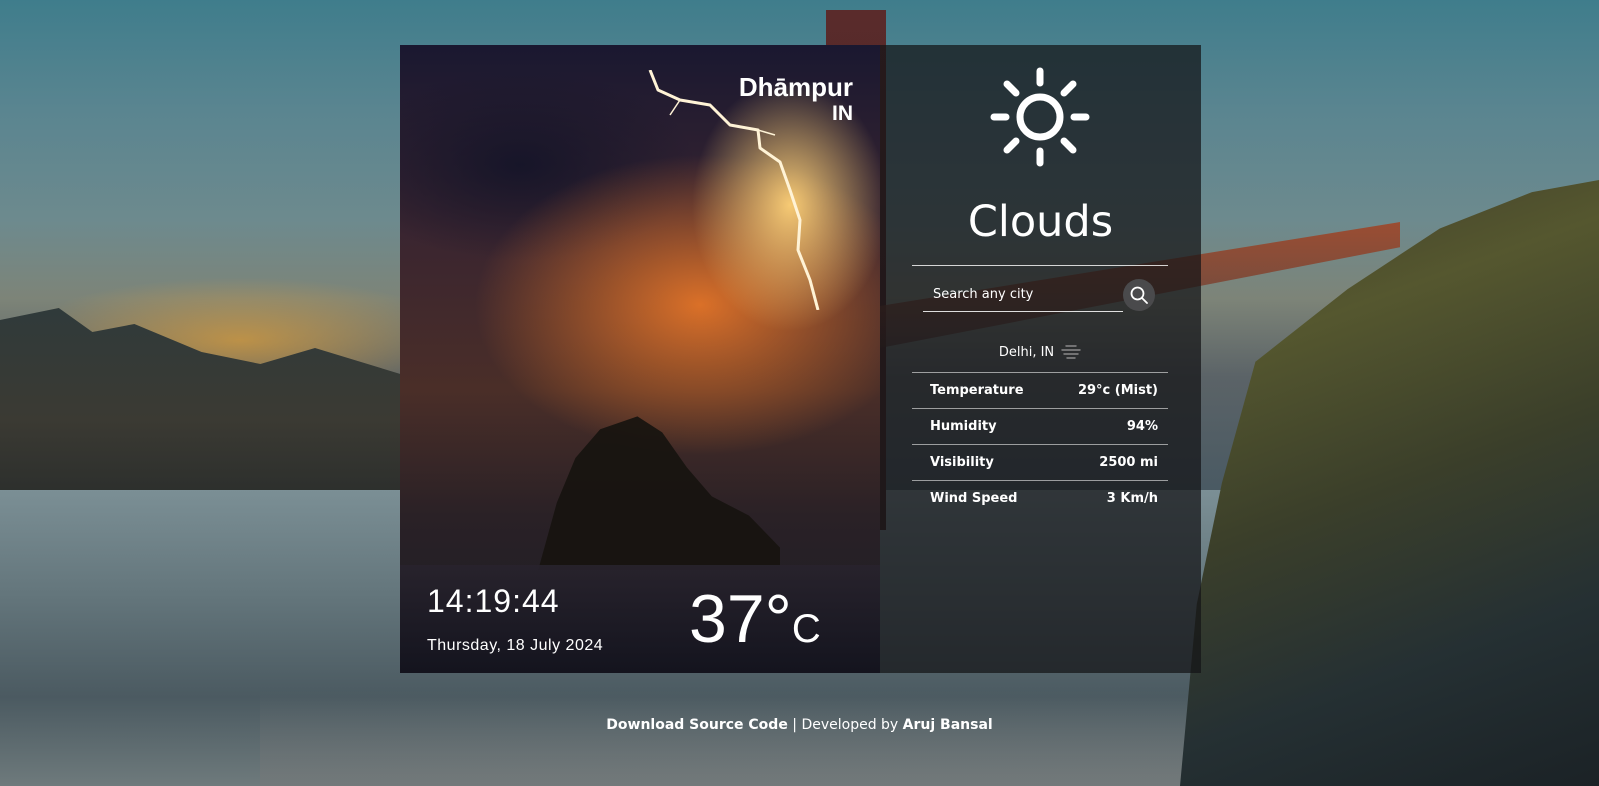 The height and width of the screenshot is (786, 1599). I want to click on lightning-bolt-image, so click(734, 190).